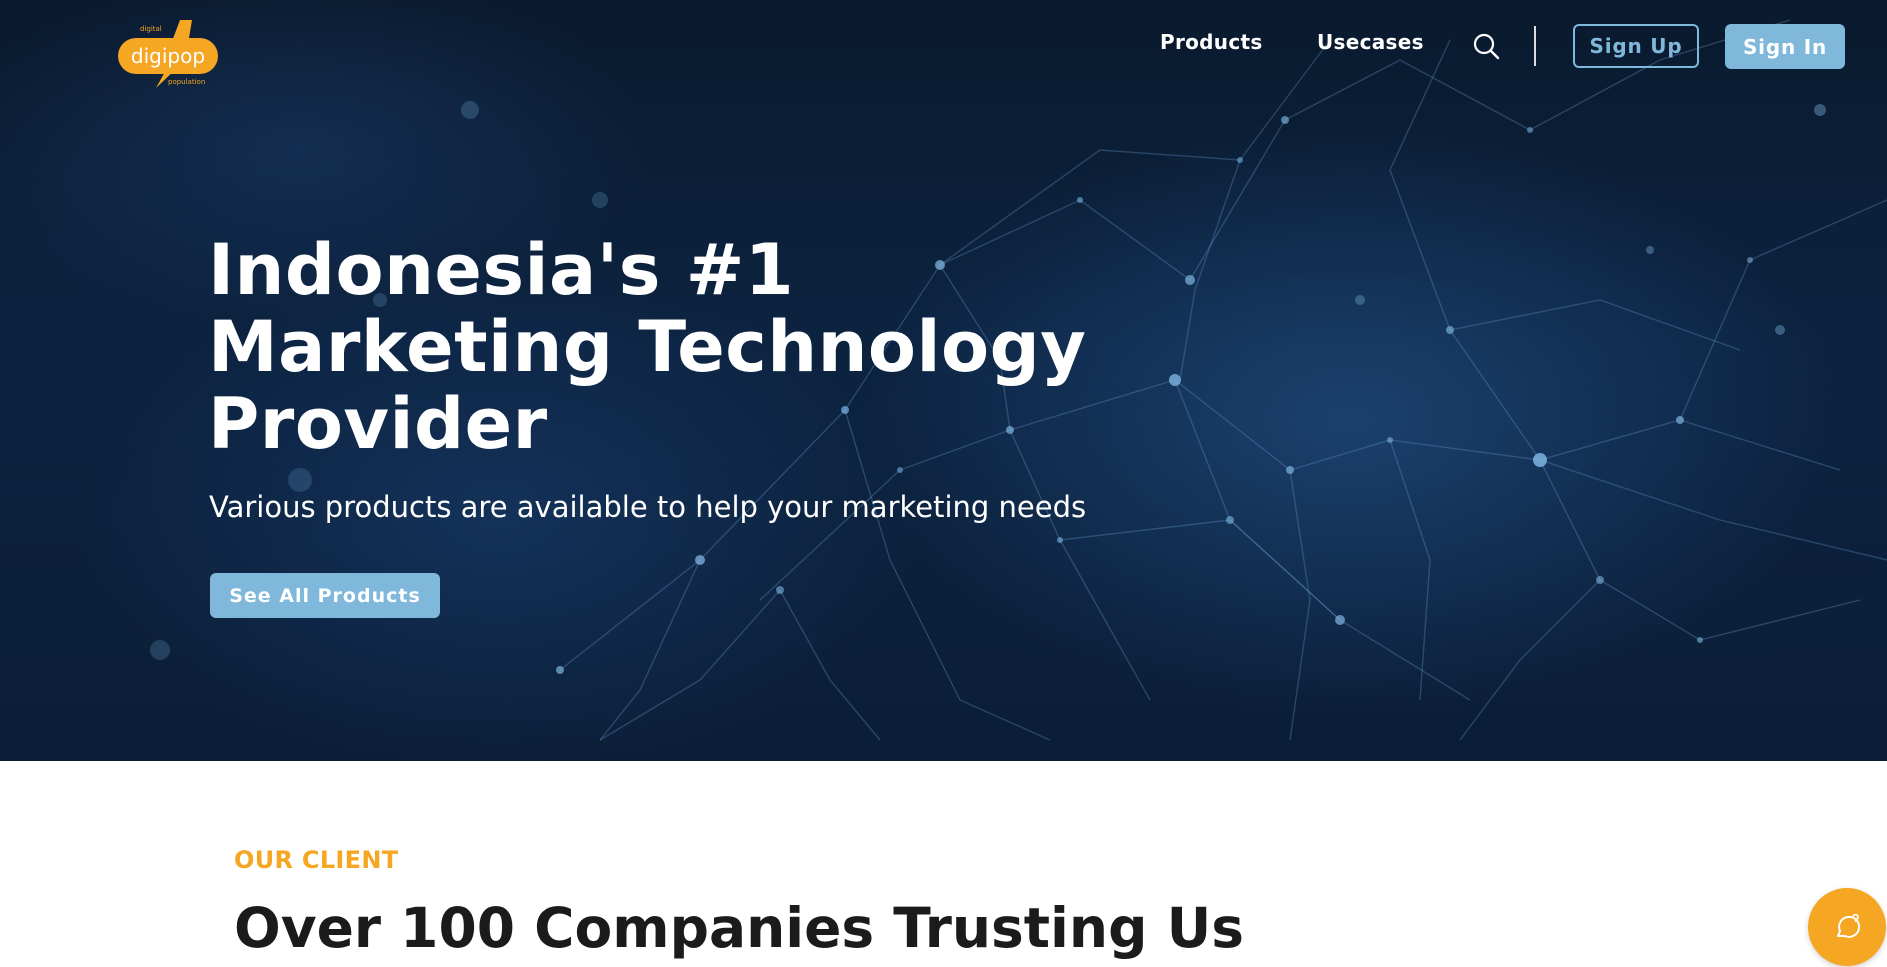 This screenshot has height=967, width=1887. Describe the element at coordinates (739, 928) in the screenshot. I see `clients-title: Over 100 Companies Trusting Us` at that location.